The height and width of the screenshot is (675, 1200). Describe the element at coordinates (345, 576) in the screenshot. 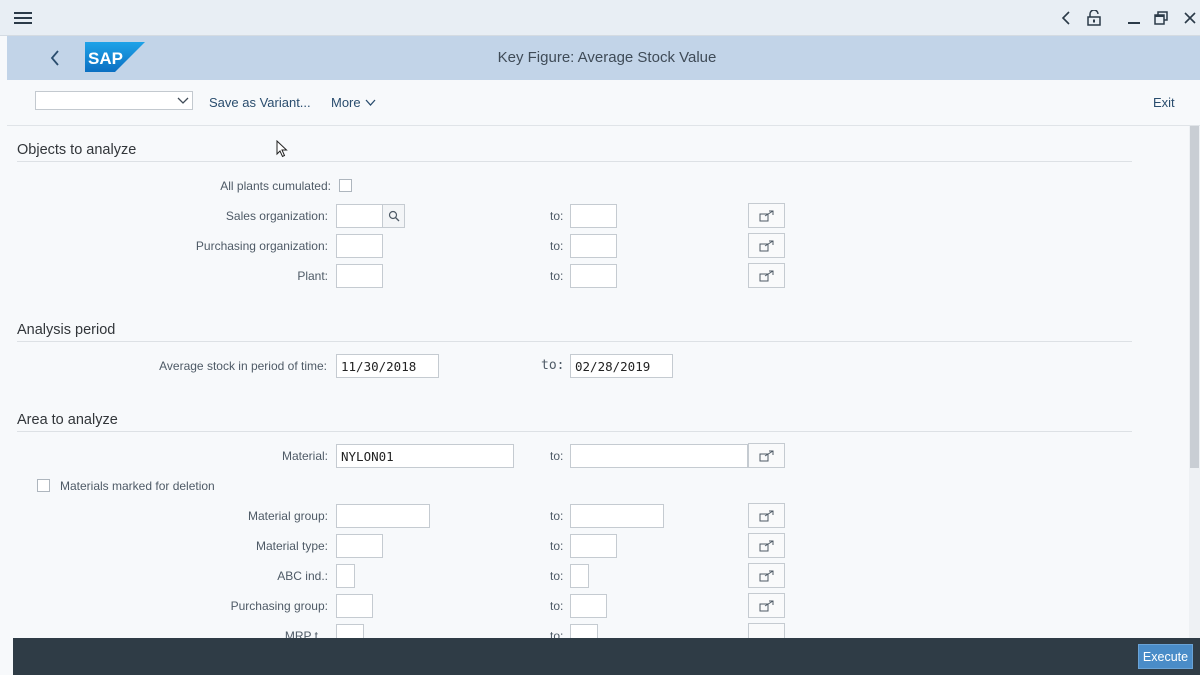

I see `abc-from-input` at that location.